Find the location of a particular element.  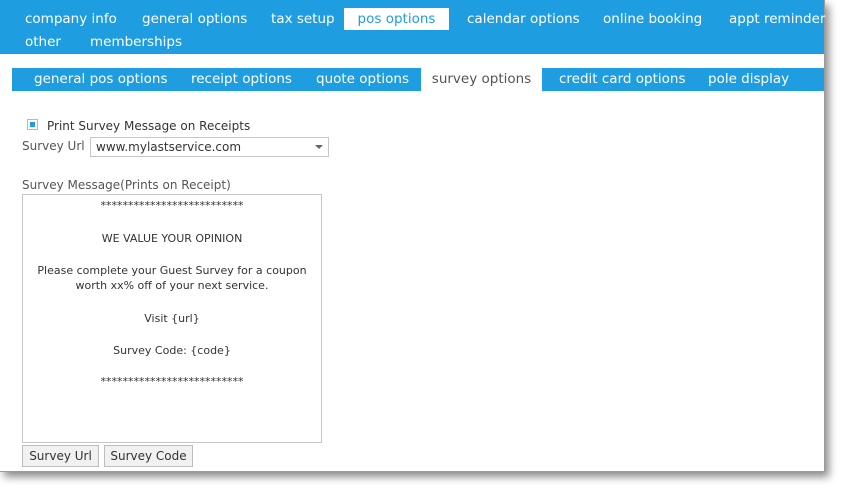

subtab-general-pos-options: general pos options is located at coordinates (100, 79).